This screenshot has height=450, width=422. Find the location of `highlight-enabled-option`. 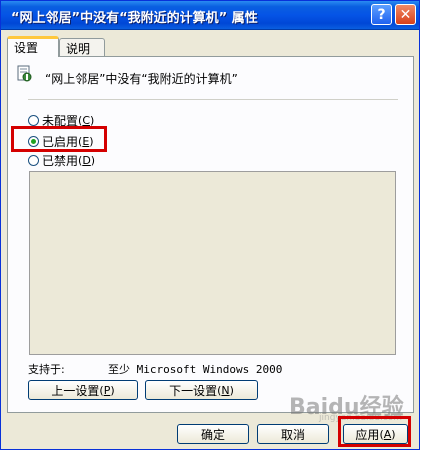

highlight-enabled-option is located at coordinates (59, 139).